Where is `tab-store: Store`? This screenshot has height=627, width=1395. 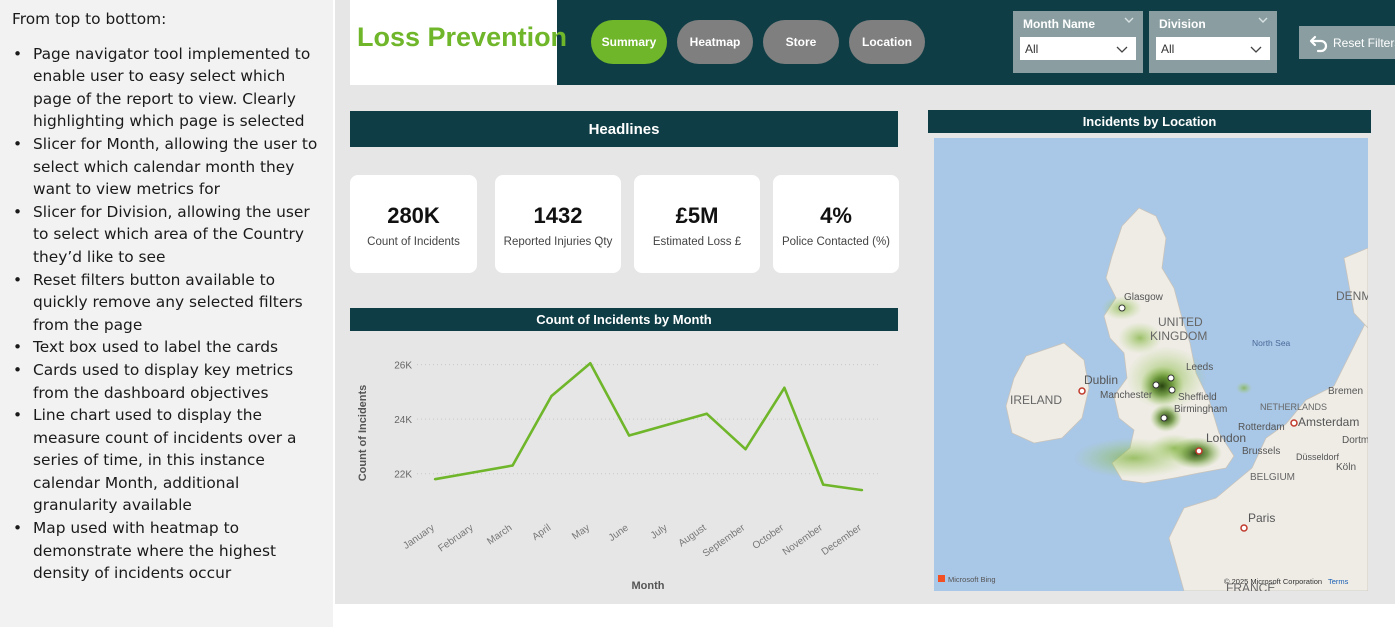
tab-store: Store is located at coordinates (801, 42).